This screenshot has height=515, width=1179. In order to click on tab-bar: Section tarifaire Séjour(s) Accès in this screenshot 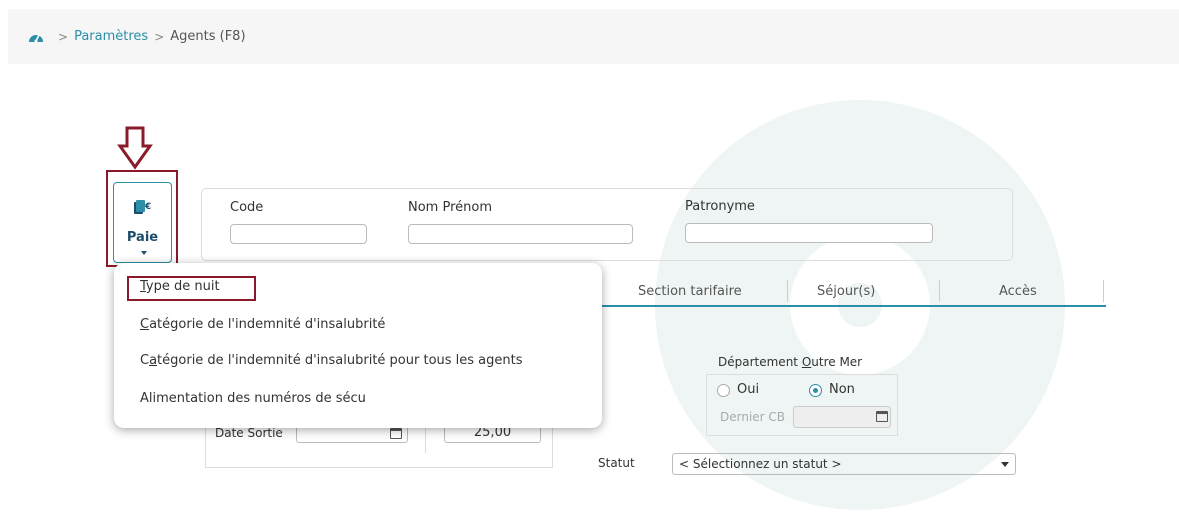, I will do `click(853, 291)`.